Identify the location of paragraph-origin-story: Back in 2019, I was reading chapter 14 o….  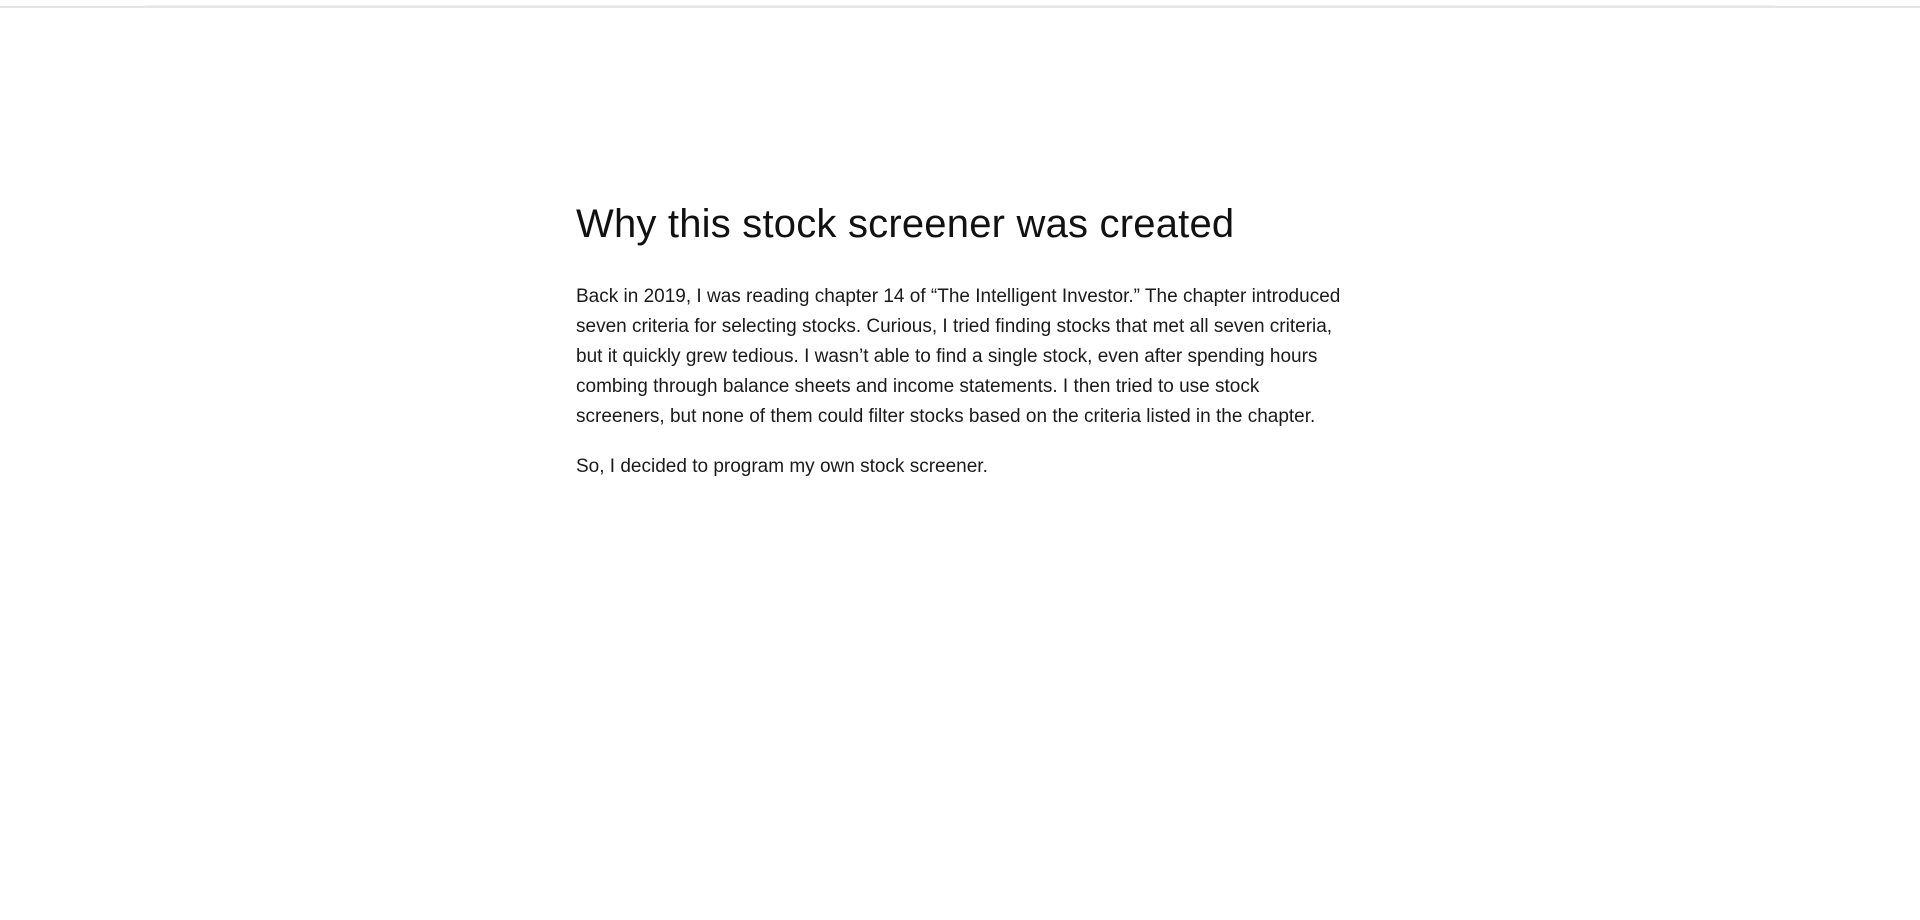
(958, 356).